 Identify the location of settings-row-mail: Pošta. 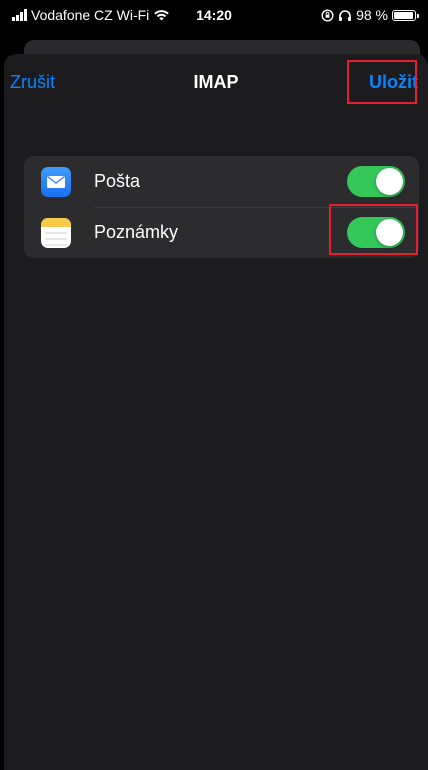
(221, 181).